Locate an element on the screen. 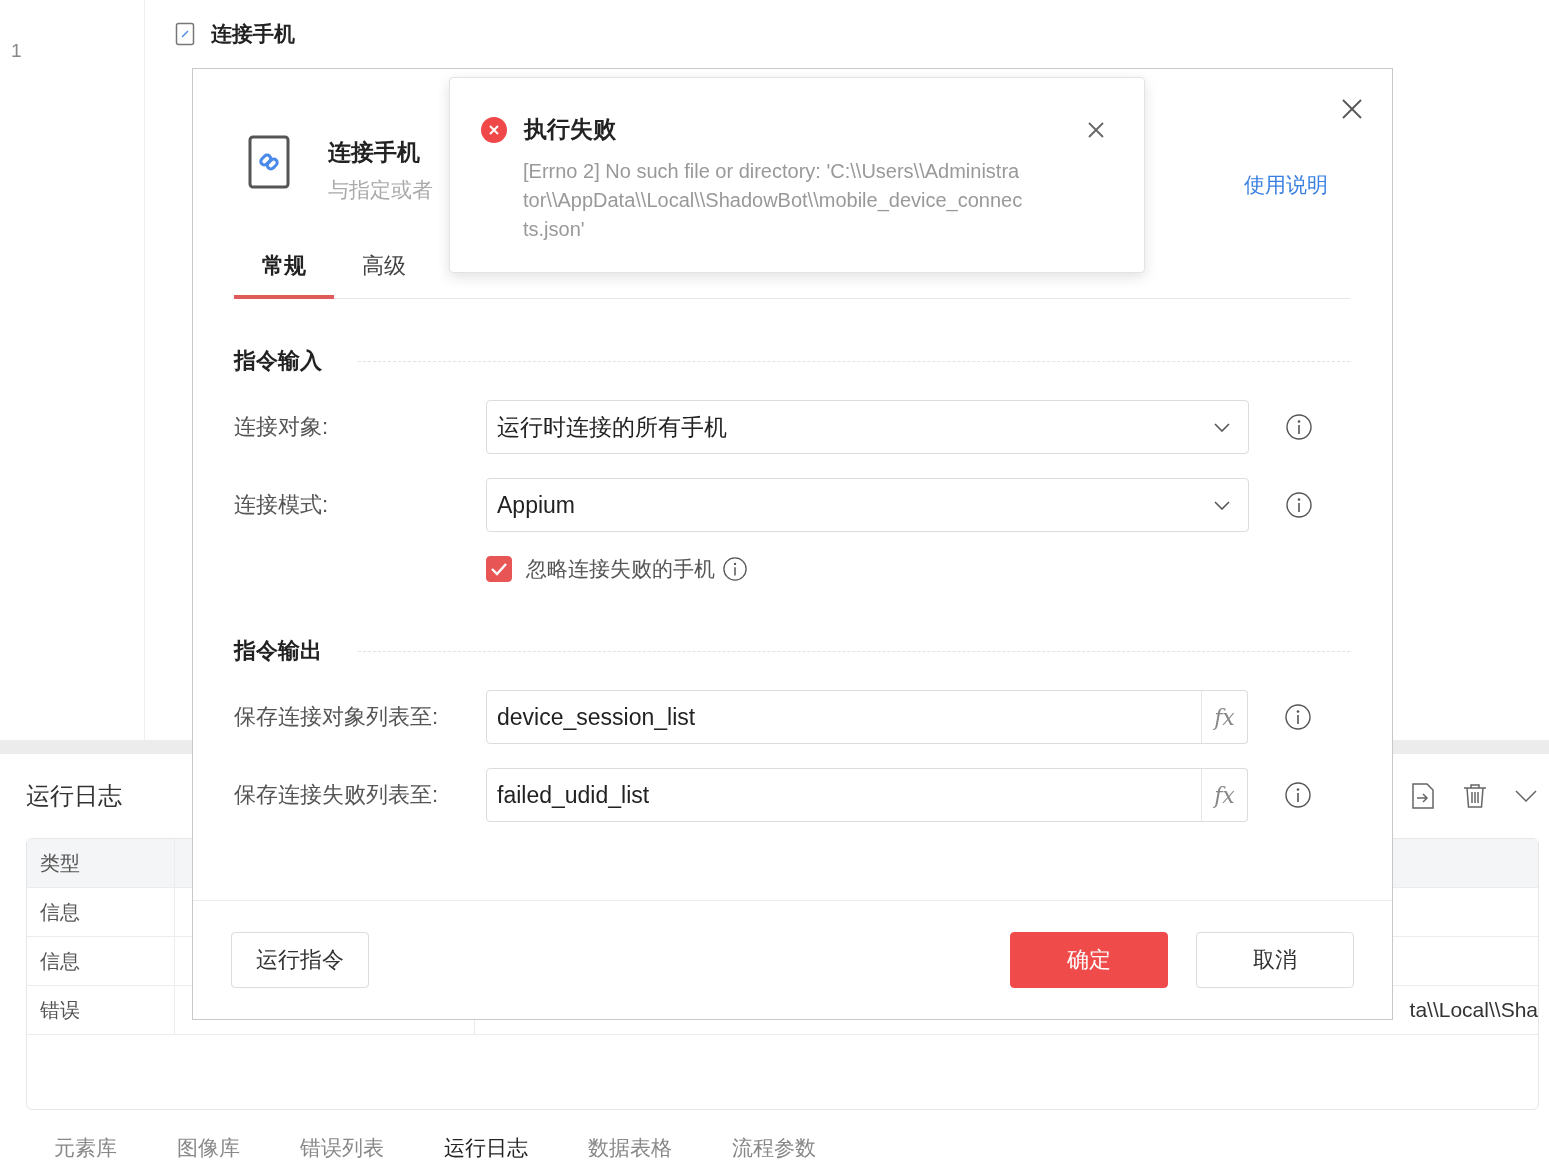 This screenshot has height=1170, width=1549. trash-icon is located at coordinates (1475, 796).